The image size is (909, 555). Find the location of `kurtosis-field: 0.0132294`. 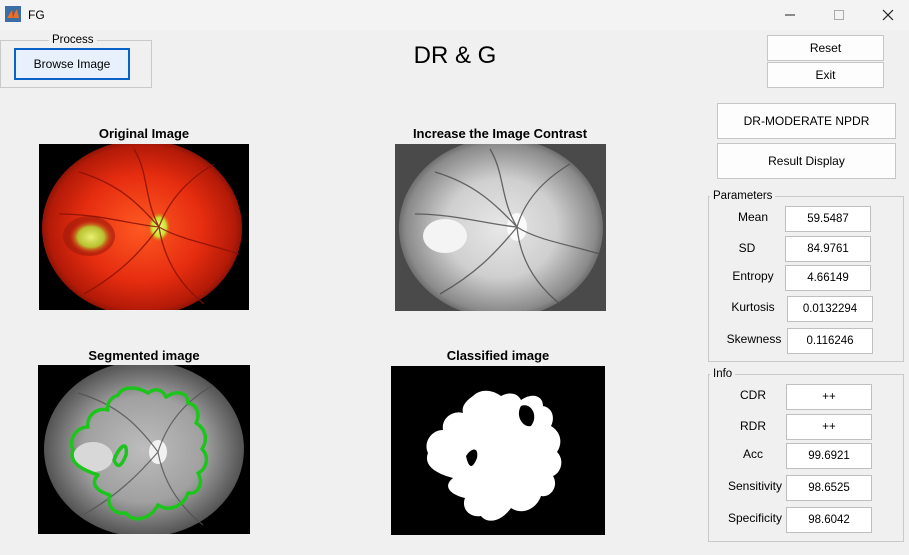

kurtosis-field: 0.0132294 is located at coordinates (830, 309).